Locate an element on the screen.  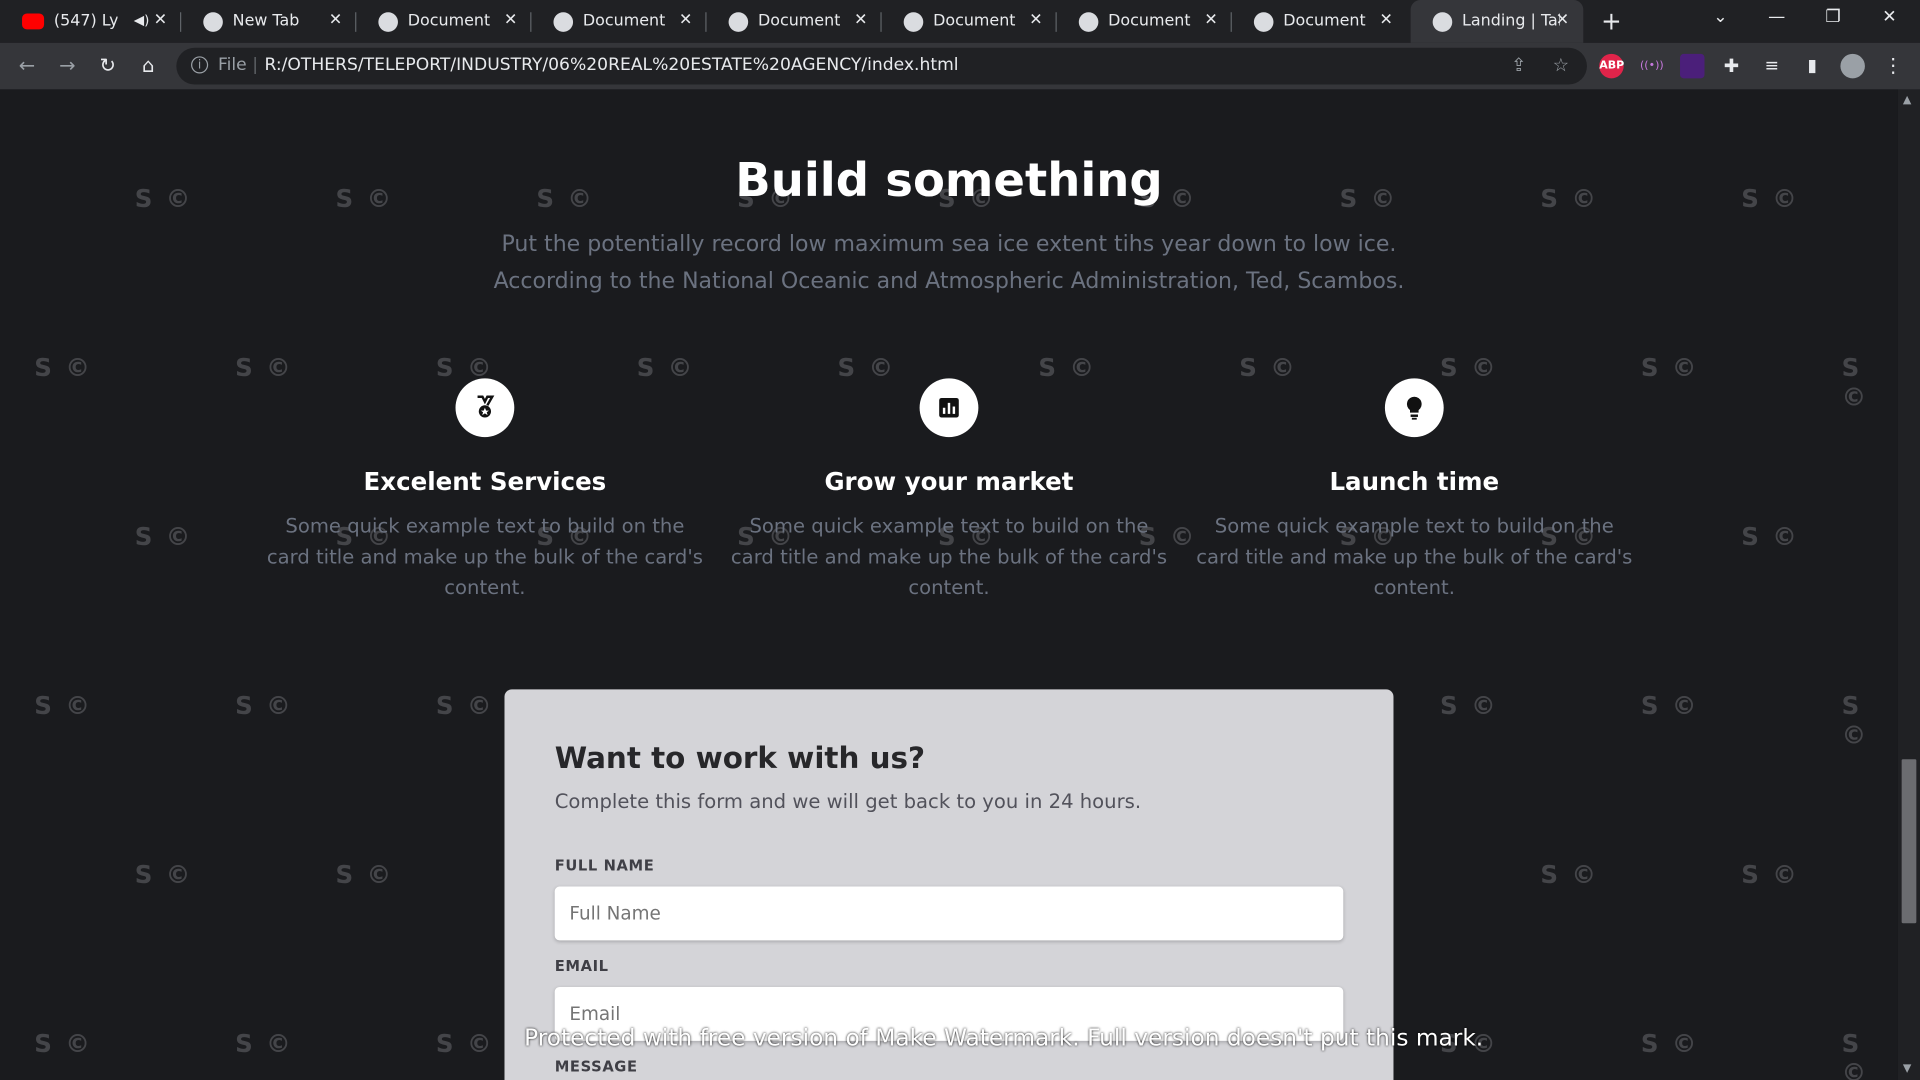
tab-document-4: Document ✕ is located at coordinates (969, 21).